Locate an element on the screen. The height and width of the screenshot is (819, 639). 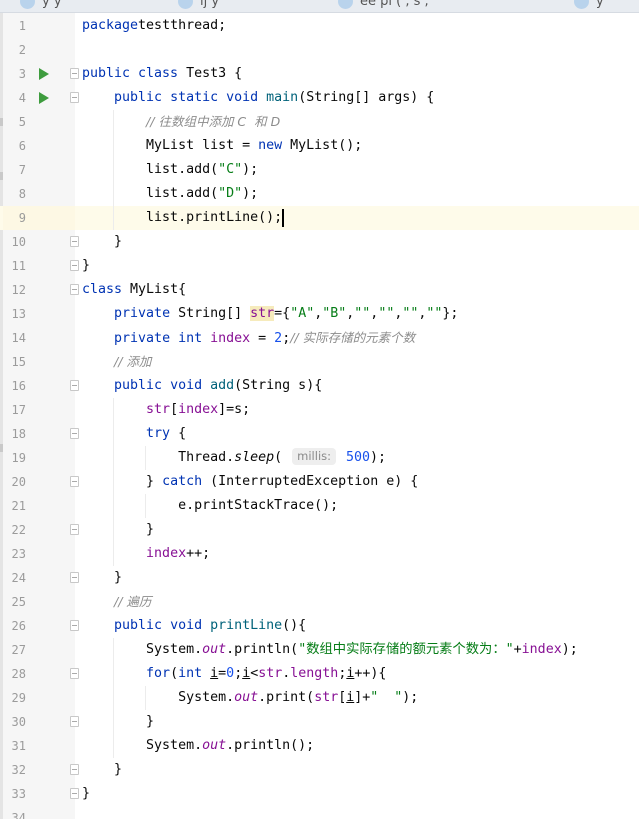
code-line: 5 // 往数组中添加 C 和 D is located at coordinates (319, 122).